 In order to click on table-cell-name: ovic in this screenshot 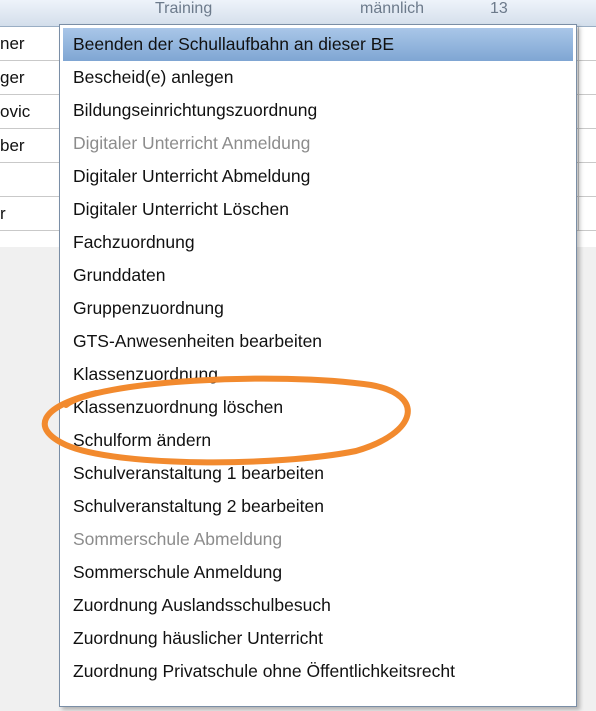, I will do `click(30, 111)`.